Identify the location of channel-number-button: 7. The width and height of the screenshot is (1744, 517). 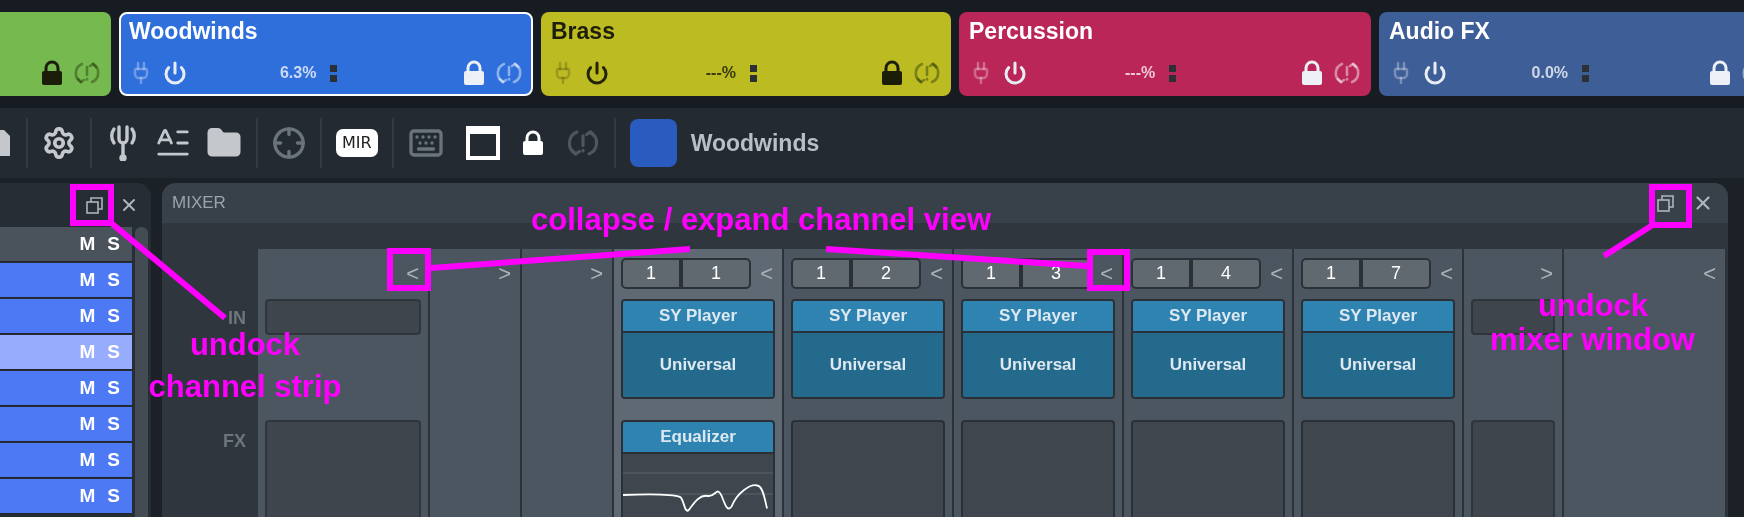
(1396, 273).